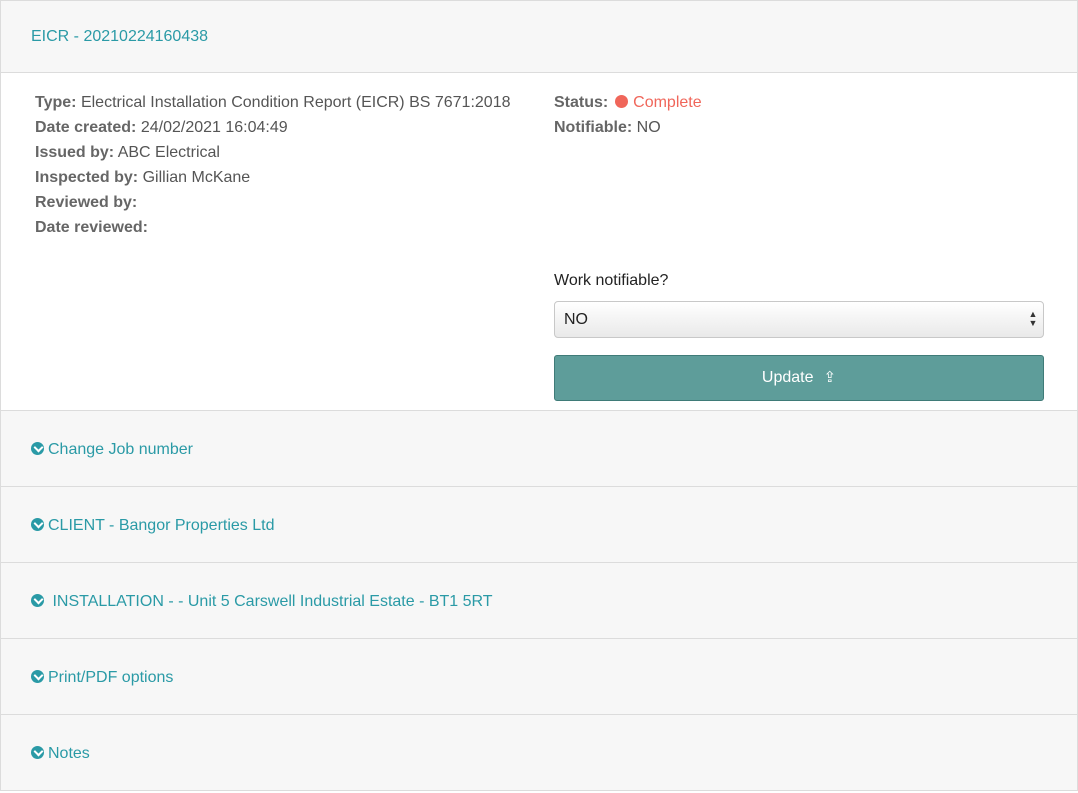 The height and width of the screenshot is (793, 1078). Describe the element at coordinates (593, 127) in the screenshot. I see `notifiable-label: Notifiable:` at that location.